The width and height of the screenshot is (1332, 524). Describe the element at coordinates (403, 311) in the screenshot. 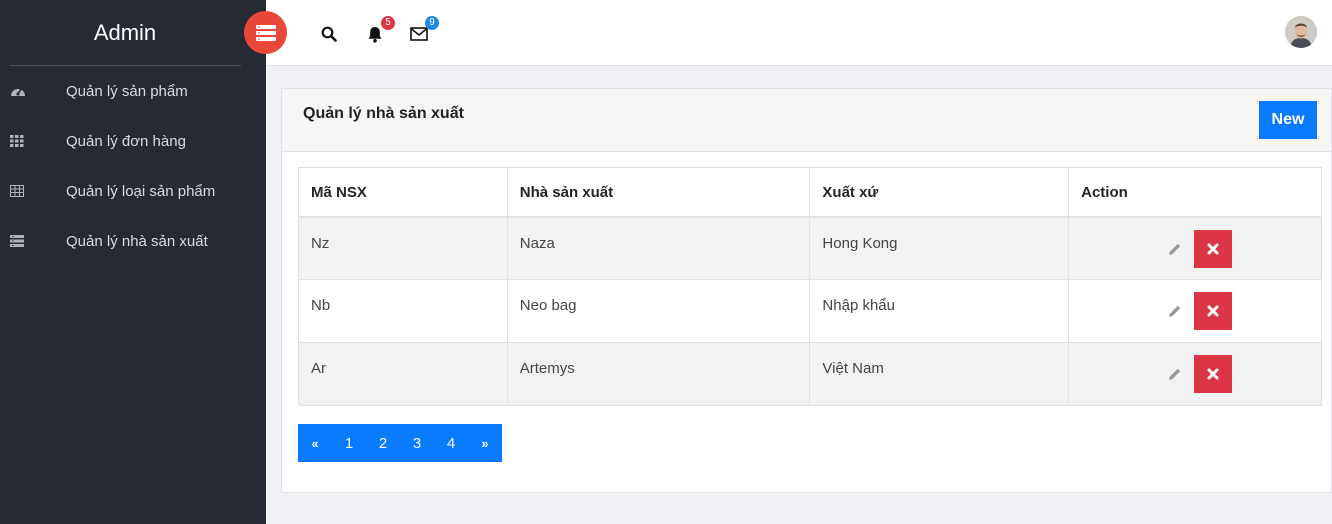

I see `table-cell: Nb` at that location.